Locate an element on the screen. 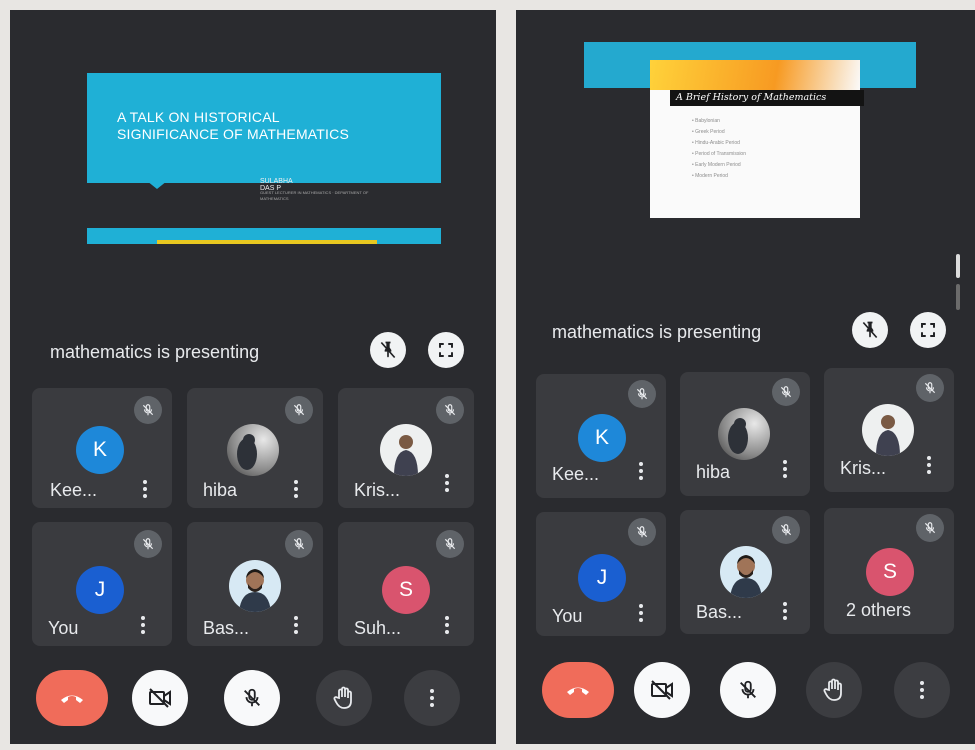  scrollbar is located at coordinates (958, 283).